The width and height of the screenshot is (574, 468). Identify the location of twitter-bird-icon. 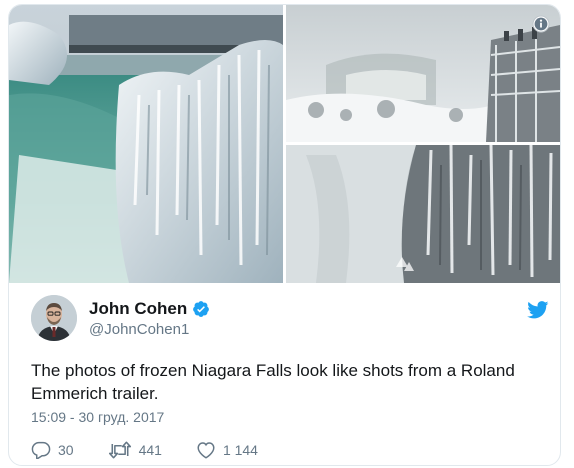
(538, 310).